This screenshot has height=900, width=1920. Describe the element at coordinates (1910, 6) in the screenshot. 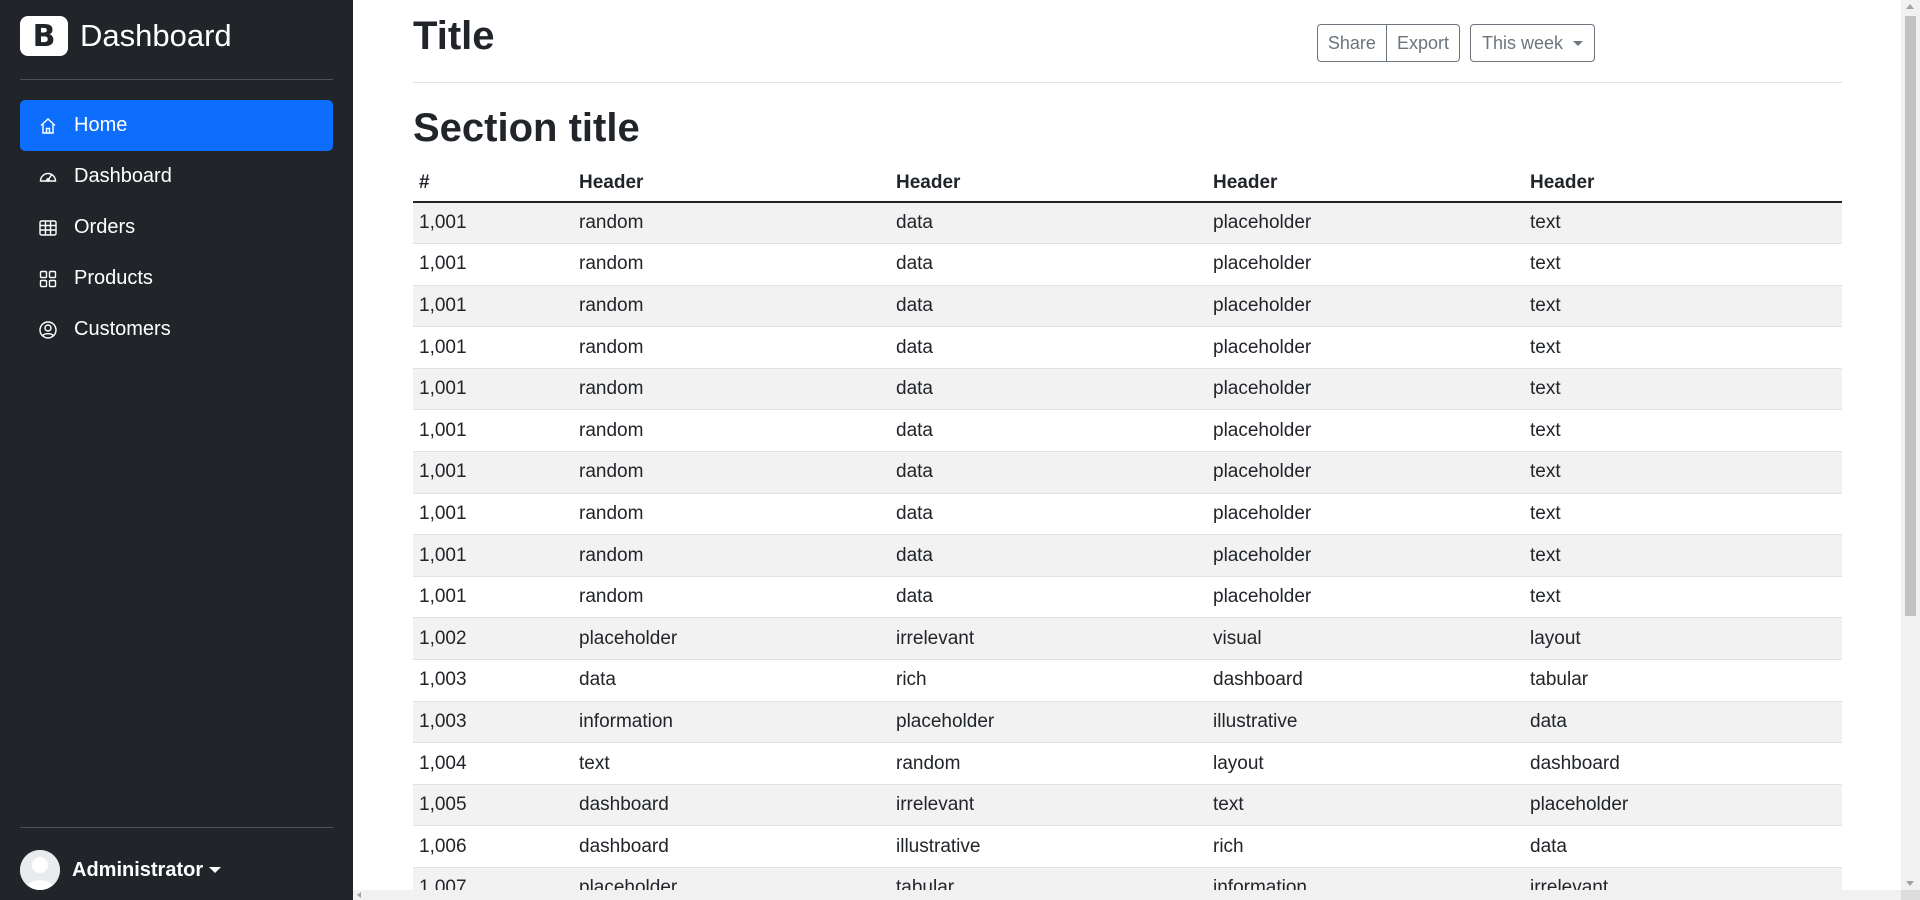

I see `scroll-up-icon` at that location.